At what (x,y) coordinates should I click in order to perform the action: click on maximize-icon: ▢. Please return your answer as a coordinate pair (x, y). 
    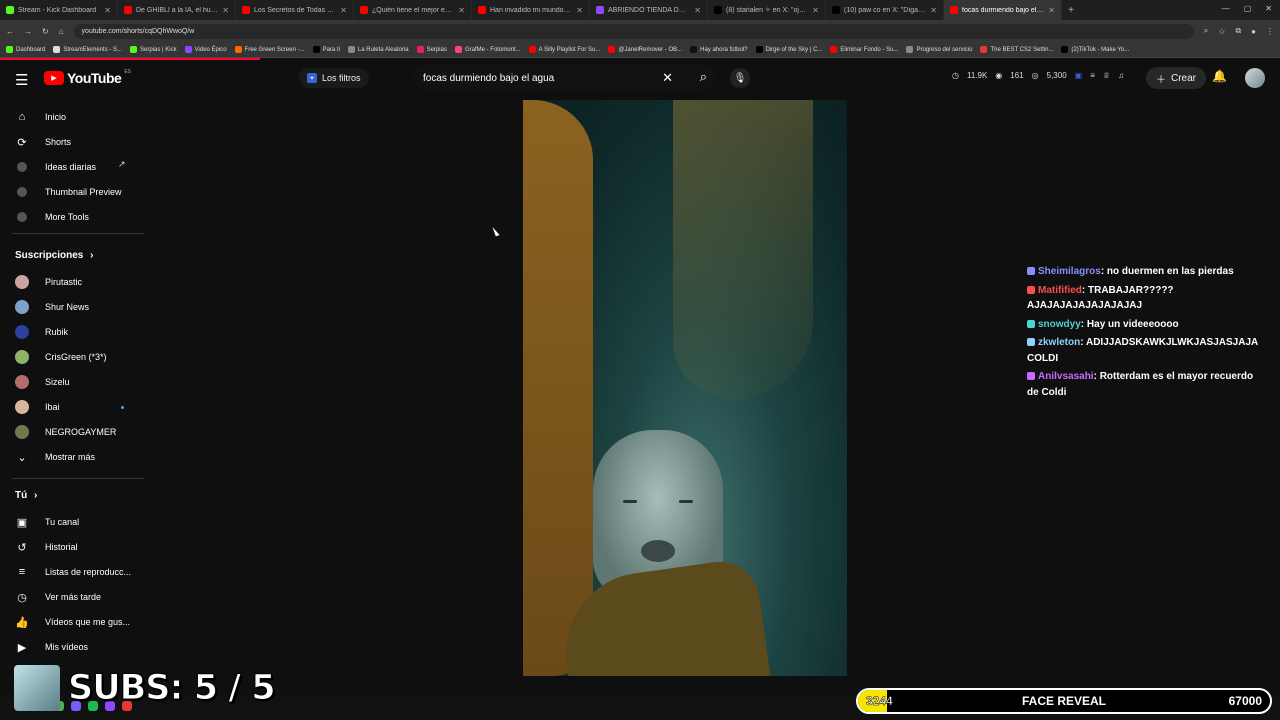
    Looking at the image, I should click on (1248, 8).